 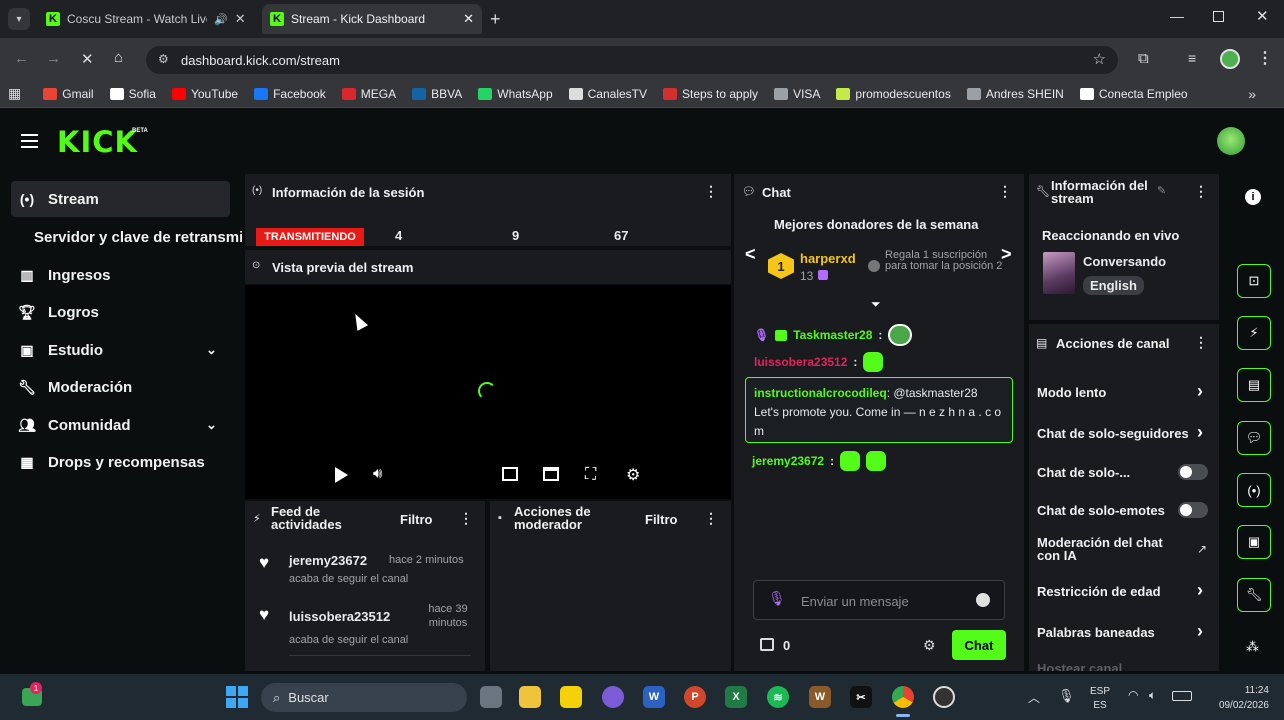 I want to click on tab-coscu-stream: K Coscu Stream - Watch Live 🔊 ✕, so click(x=149, y=19).